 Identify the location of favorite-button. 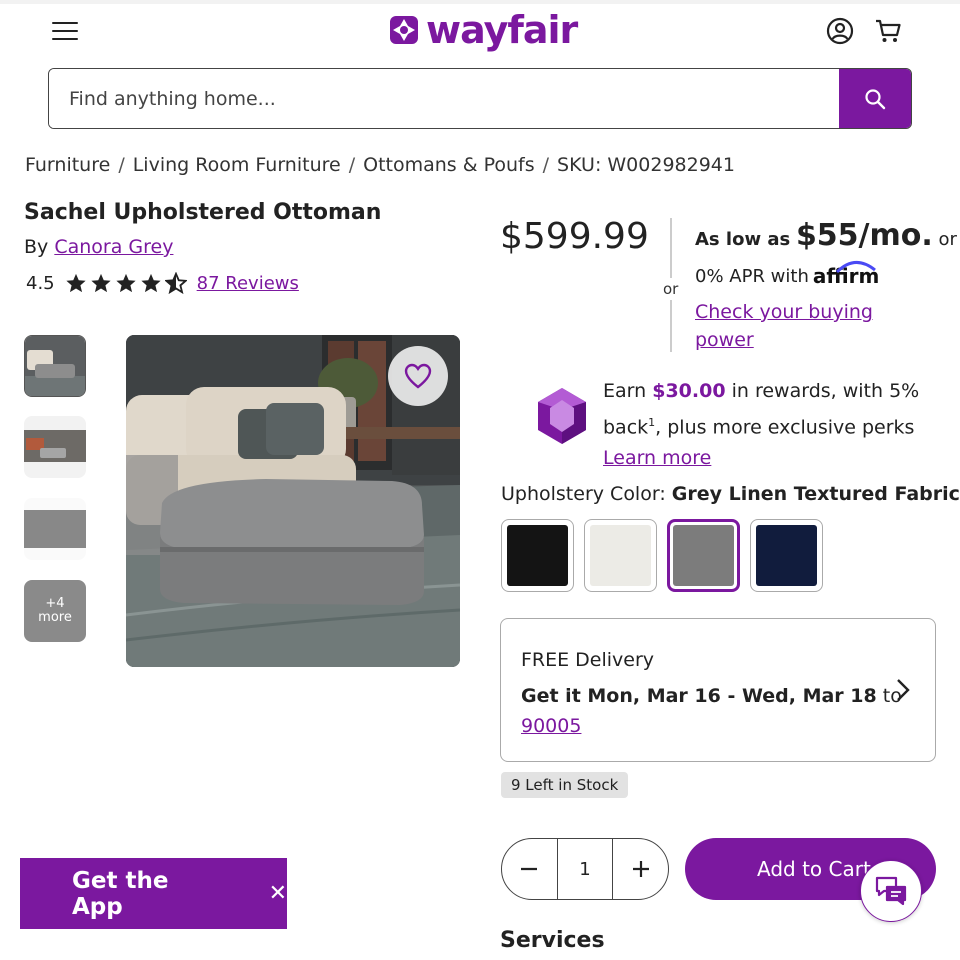
(418, 376).